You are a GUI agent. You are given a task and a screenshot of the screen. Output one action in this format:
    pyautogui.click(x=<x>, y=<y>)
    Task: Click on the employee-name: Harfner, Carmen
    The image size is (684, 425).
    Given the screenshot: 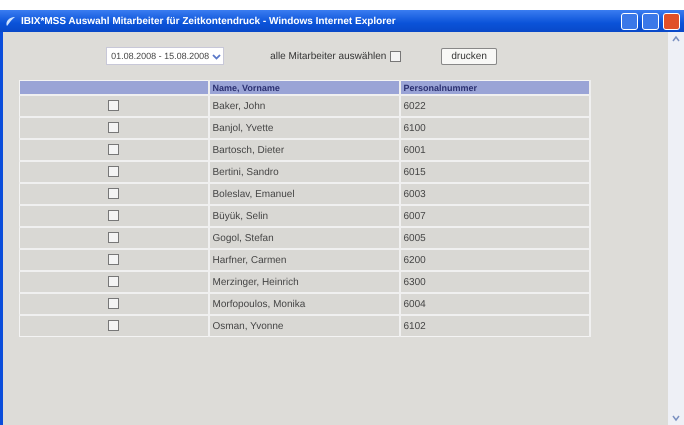 What is the action you would take?
    pyautogui.click(x=304, y=260)
    